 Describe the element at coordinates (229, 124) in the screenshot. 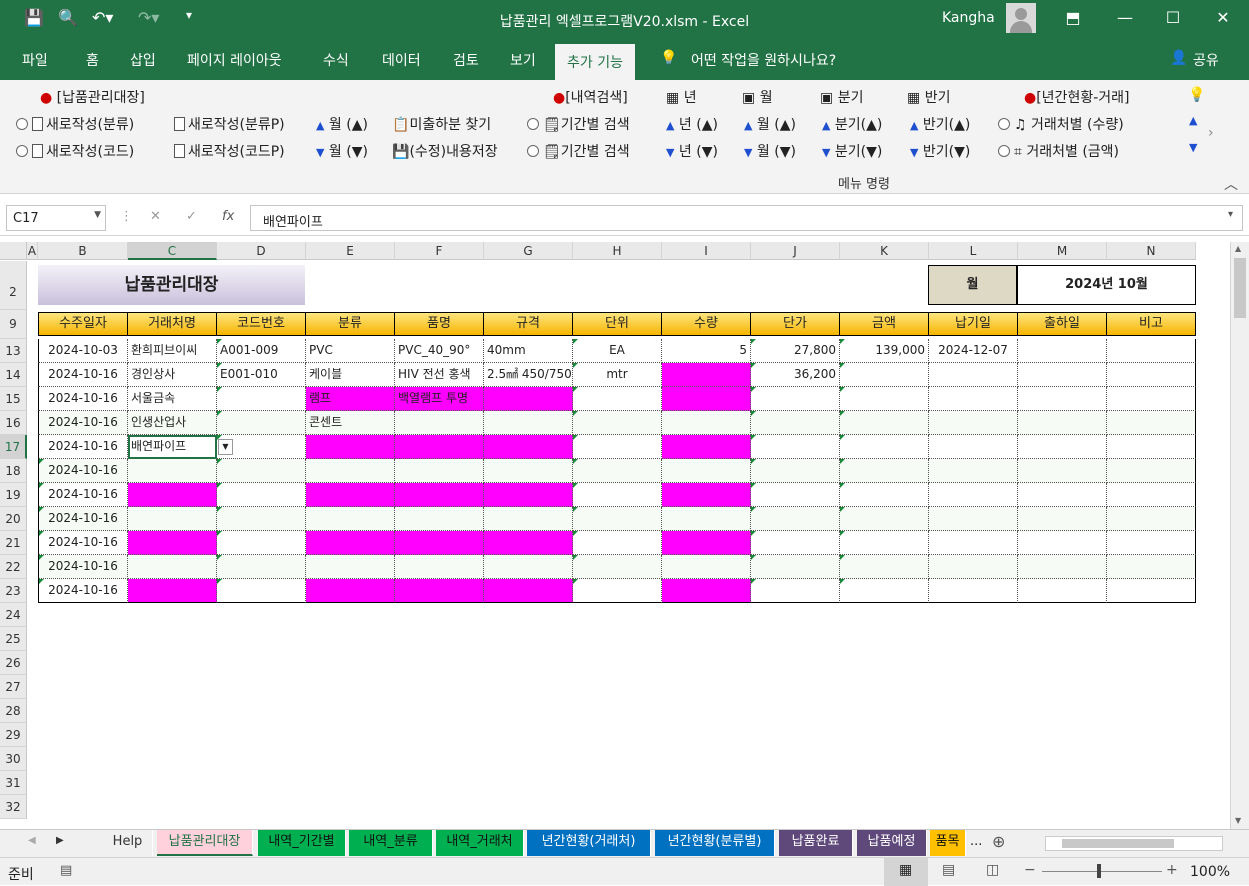

I see `new-catp-button: 새로작성(분류P)` at that location.